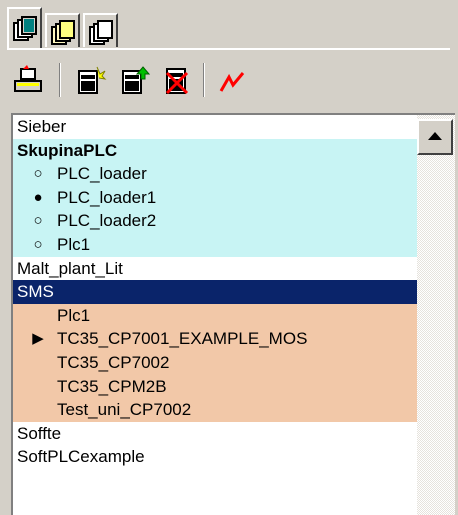  Describe the element at coordinates (70, 268) in the screenshot. I see `list-item-label: Malt_plant_Lit` at that location.